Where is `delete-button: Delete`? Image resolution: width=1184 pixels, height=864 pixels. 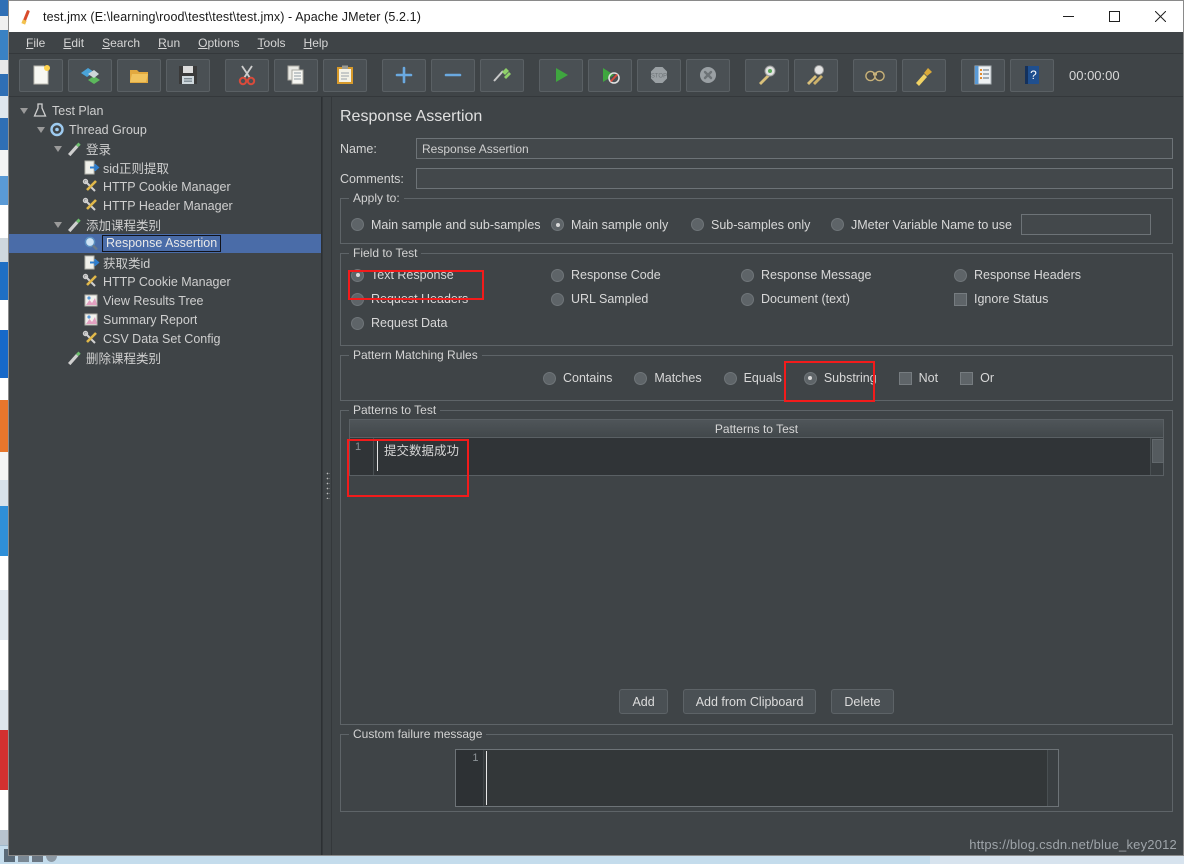 delete-button: Delete is located at coordinates (862, 701).